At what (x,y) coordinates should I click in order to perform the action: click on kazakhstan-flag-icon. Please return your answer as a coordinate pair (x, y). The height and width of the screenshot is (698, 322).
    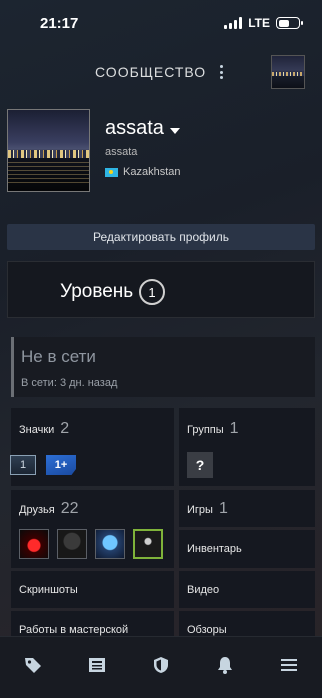
    Looking at the image, I should click on (111, 172).